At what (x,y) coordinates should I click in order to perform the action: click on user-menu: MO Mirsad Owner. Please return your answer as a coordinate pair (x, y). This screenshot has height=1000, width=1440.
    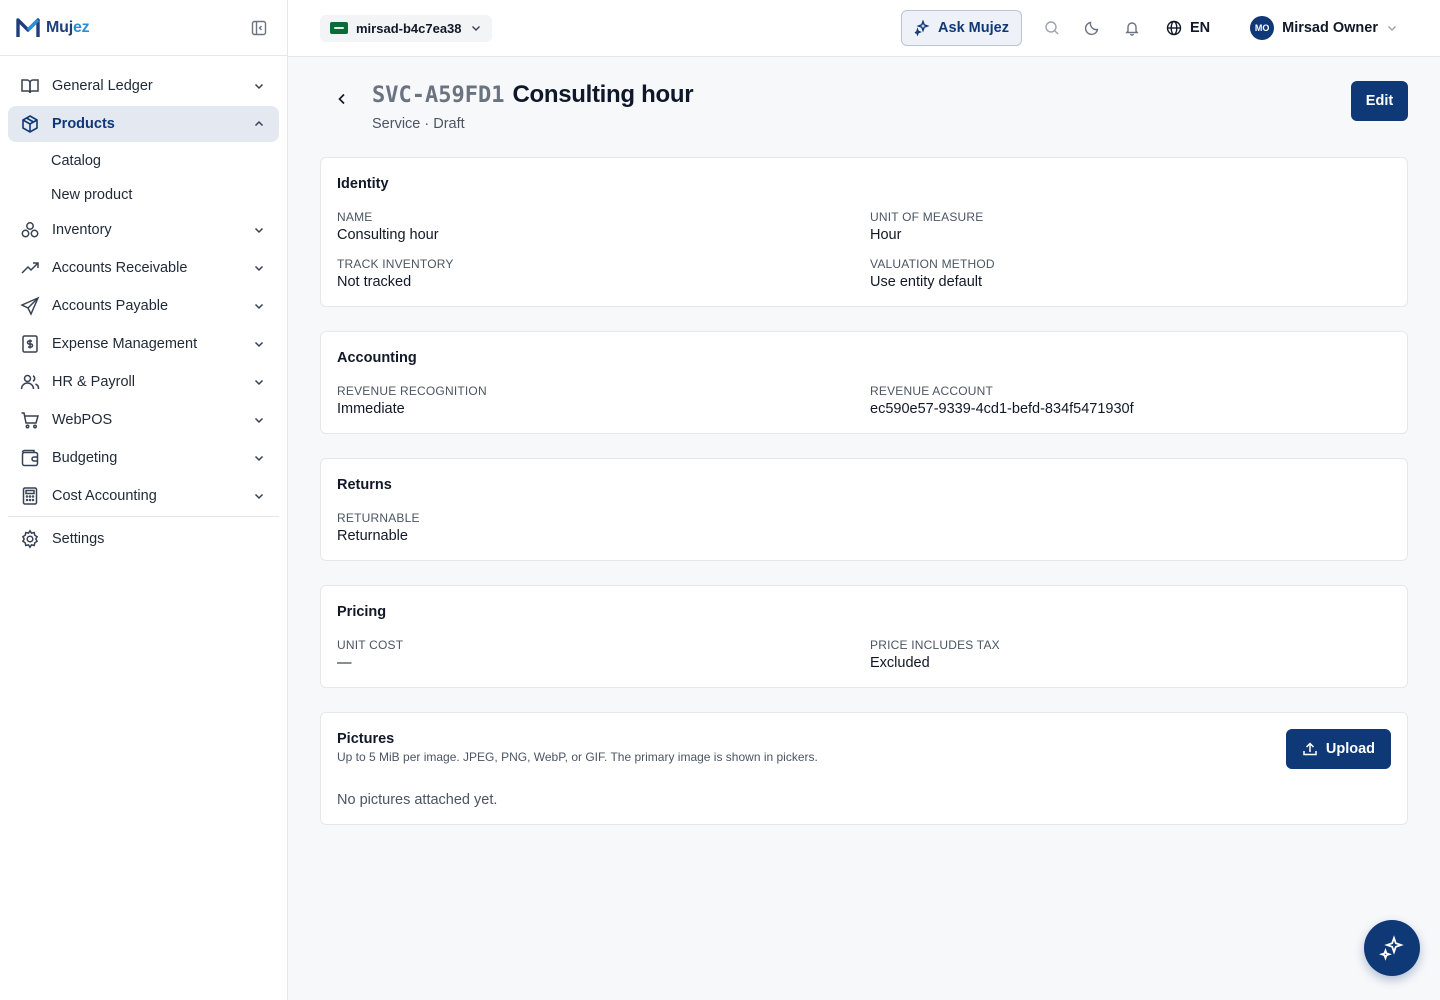
    Looking at the image, I should click on (1311, 28).